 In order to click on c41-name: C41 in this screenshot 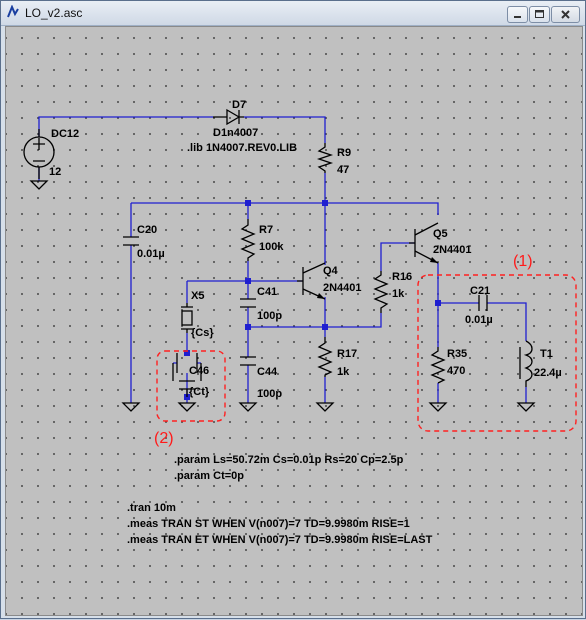, I will do `click(267, 292)`.